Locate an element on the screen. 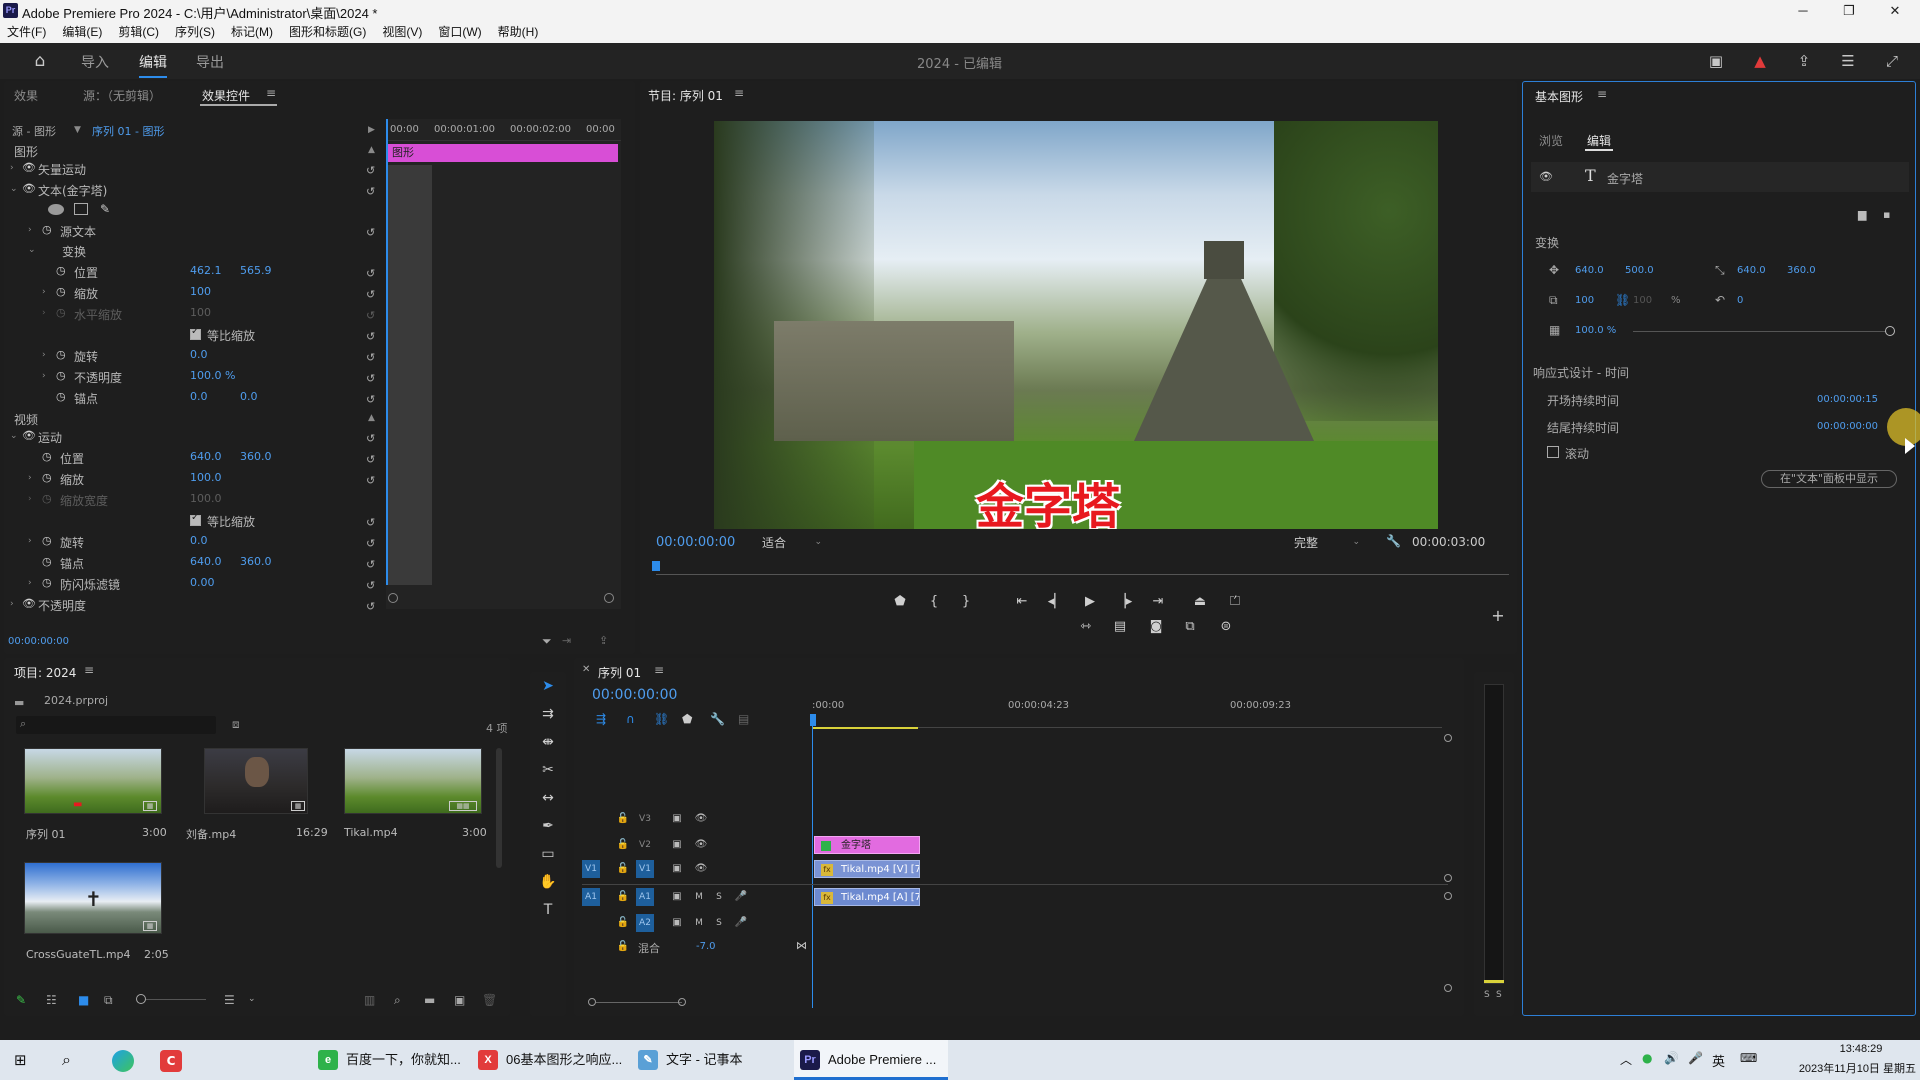 This screenshot has width=1920, height=1080. menu-marker: 标记(M) is located at coordinates (253, 32).